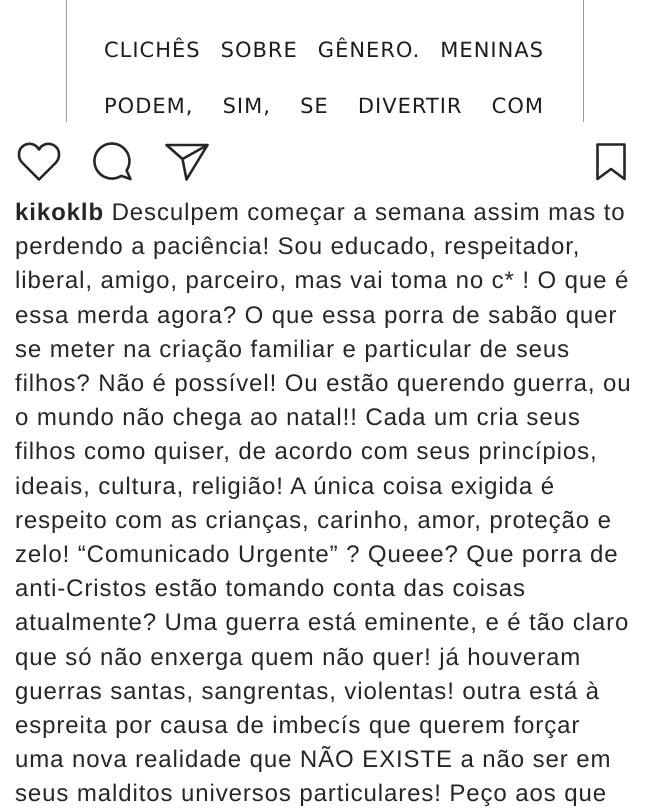 The width and height of the screenshot is (650, 808). I want to click on bookmark-icon, so click(611, 161).